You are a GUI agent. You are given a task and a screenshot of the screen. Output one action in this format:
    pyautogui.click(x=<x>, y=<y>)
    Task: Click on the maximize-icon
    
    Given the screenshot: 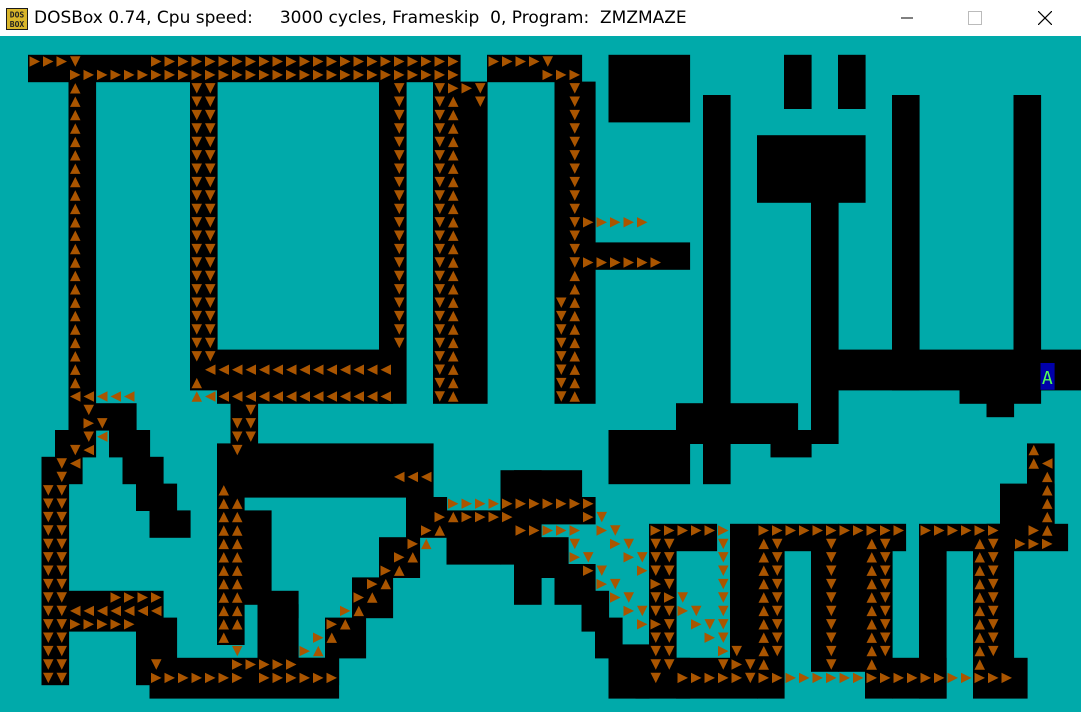 What is the action you would take?
    pyautogui.click(x=975, y=18)
    